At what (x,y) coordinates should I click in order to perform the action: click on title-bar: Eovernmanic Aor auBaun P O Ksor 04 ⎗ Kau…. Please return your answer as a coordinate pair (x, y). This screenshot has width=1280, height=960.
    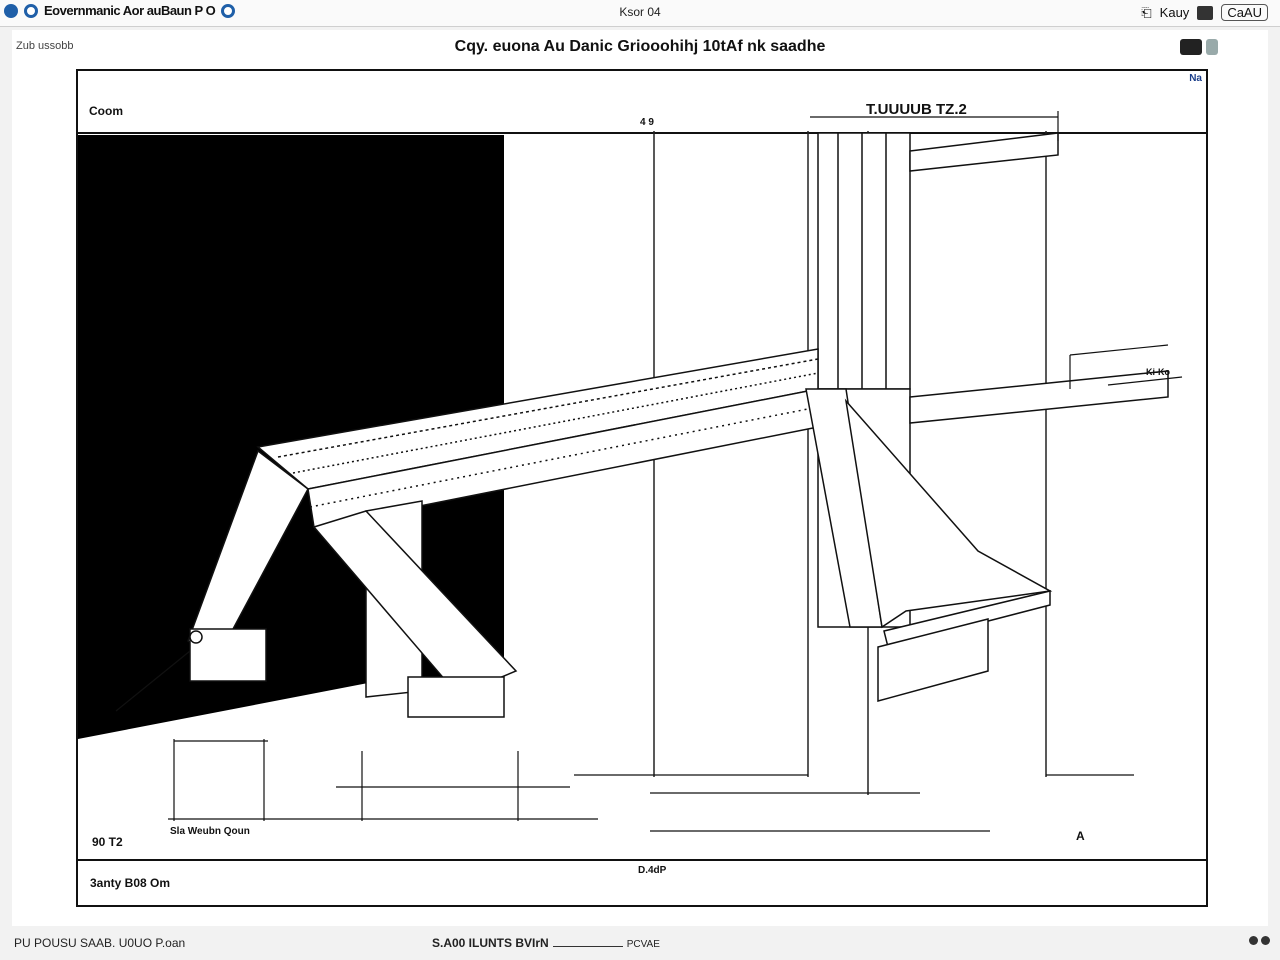
    Looking at the image, I should click on (640, 13).